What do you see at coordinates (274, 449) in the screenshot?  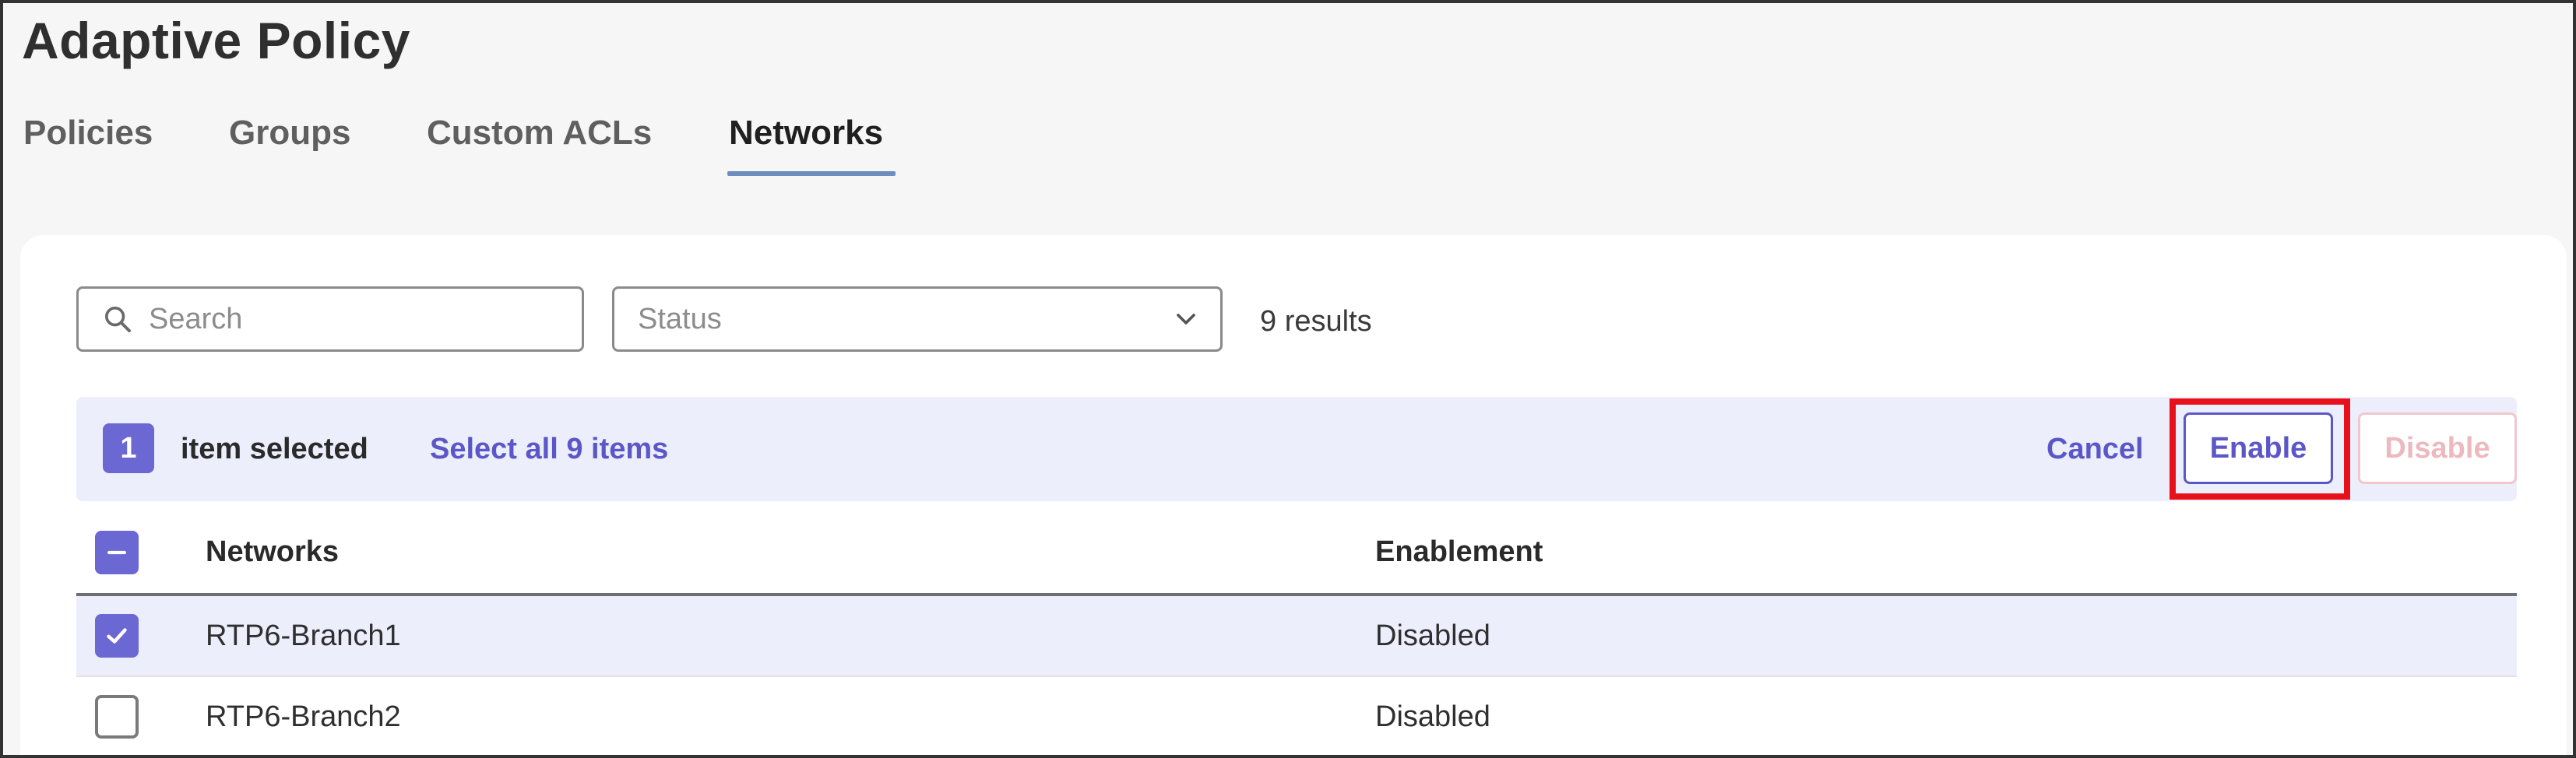 I see `selected-text: item selected` at bounding box center [274, 449].